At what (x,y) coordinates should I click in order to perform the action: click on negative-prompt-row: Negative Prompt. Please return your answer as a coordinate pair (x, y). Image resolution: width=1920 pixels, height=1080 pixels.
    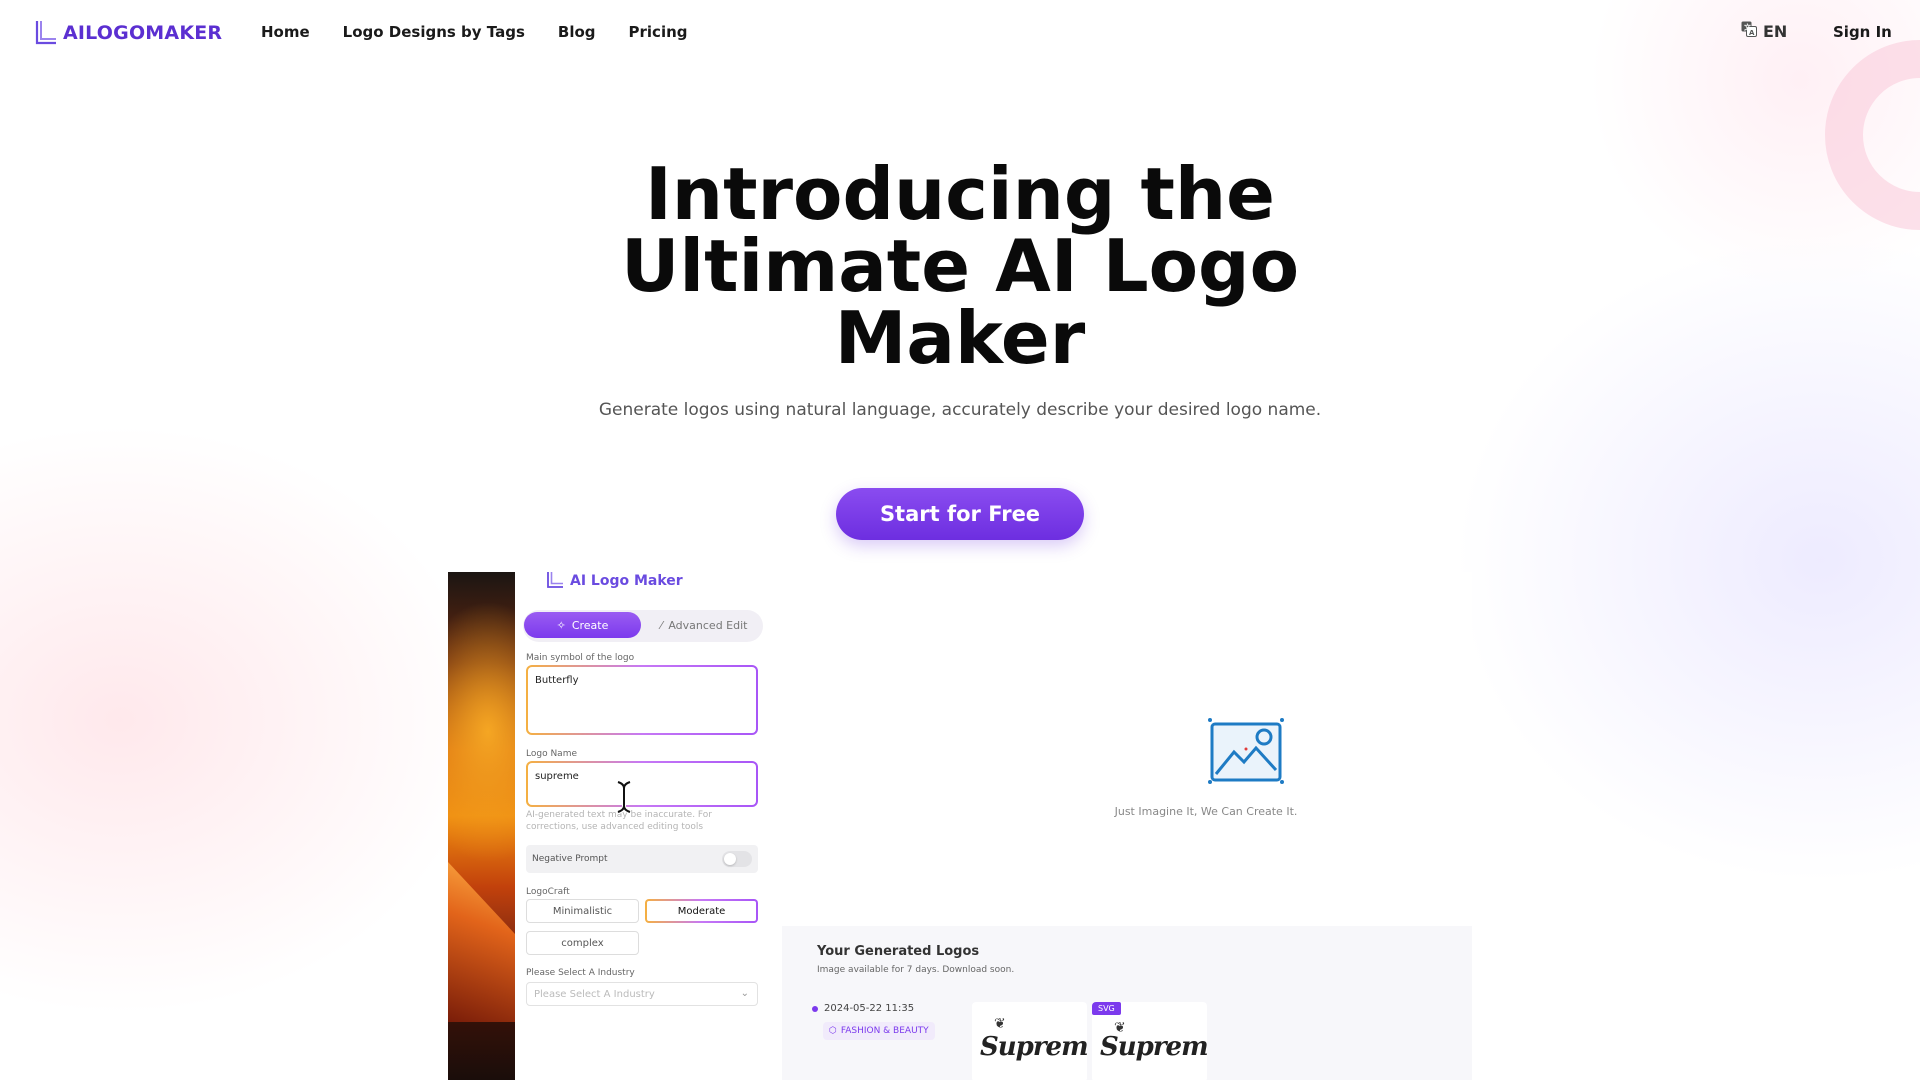
    Looking at the image, I should click on (642, 859).